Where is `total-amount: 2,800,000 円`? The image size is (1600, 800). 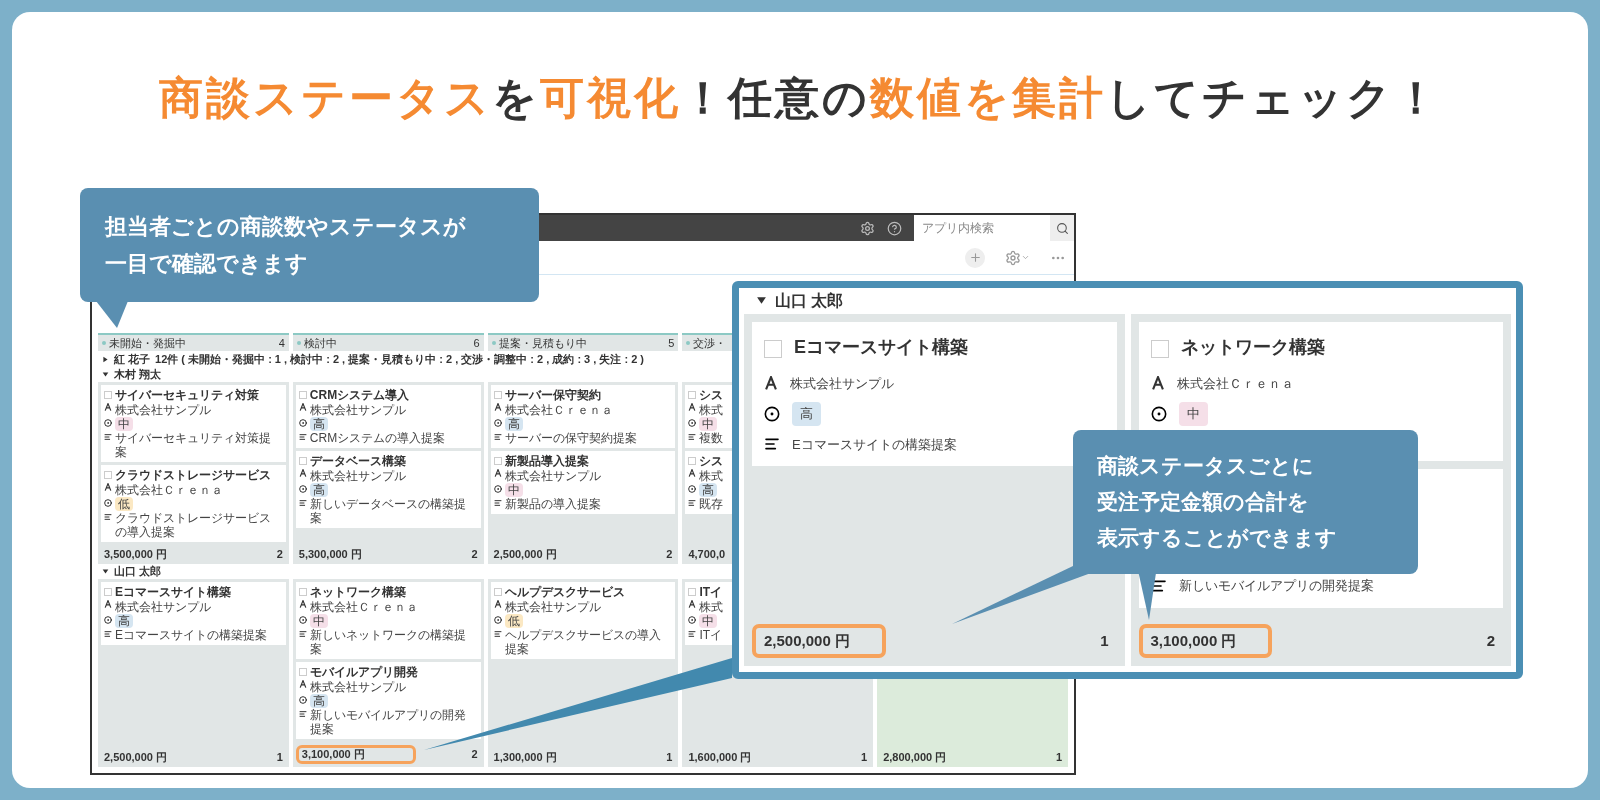
total-amount: 2,800,000 円 is located at coordinates (915, 757).